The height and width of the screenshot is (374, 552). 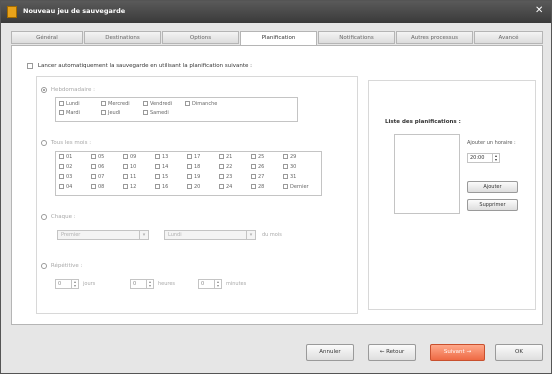 What do you see at coordinates (257, 157) in the screenshot?
I see `monthday-checkbox: 25` at bounding box center [257, 157].